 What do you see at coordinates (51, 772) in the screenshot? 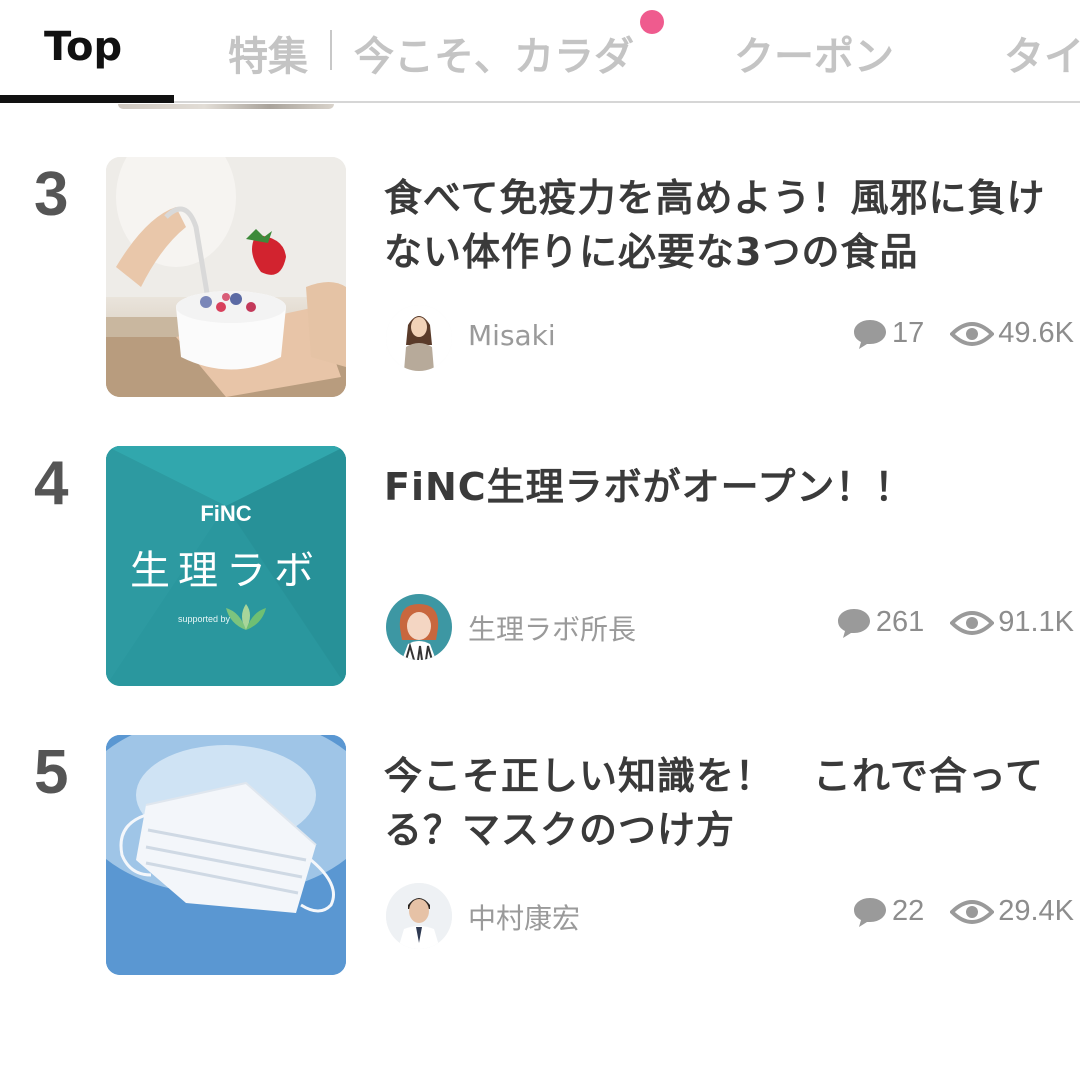
I see `rank-number: 5` at bounding box center [51, 772].